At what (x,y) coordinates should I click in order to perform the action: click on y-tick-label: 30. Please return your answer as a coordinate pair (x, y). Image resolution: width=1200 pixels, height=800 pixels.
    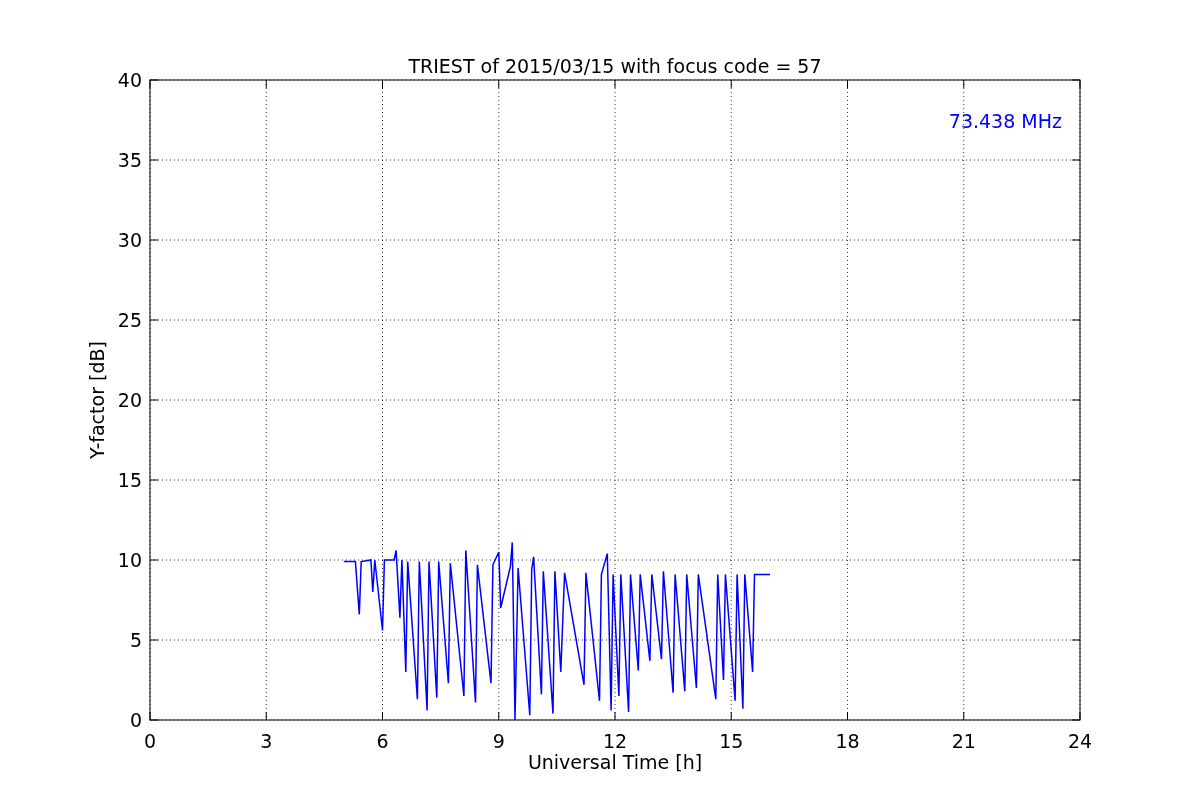
    Looking at the image, I should click on (129, 240).